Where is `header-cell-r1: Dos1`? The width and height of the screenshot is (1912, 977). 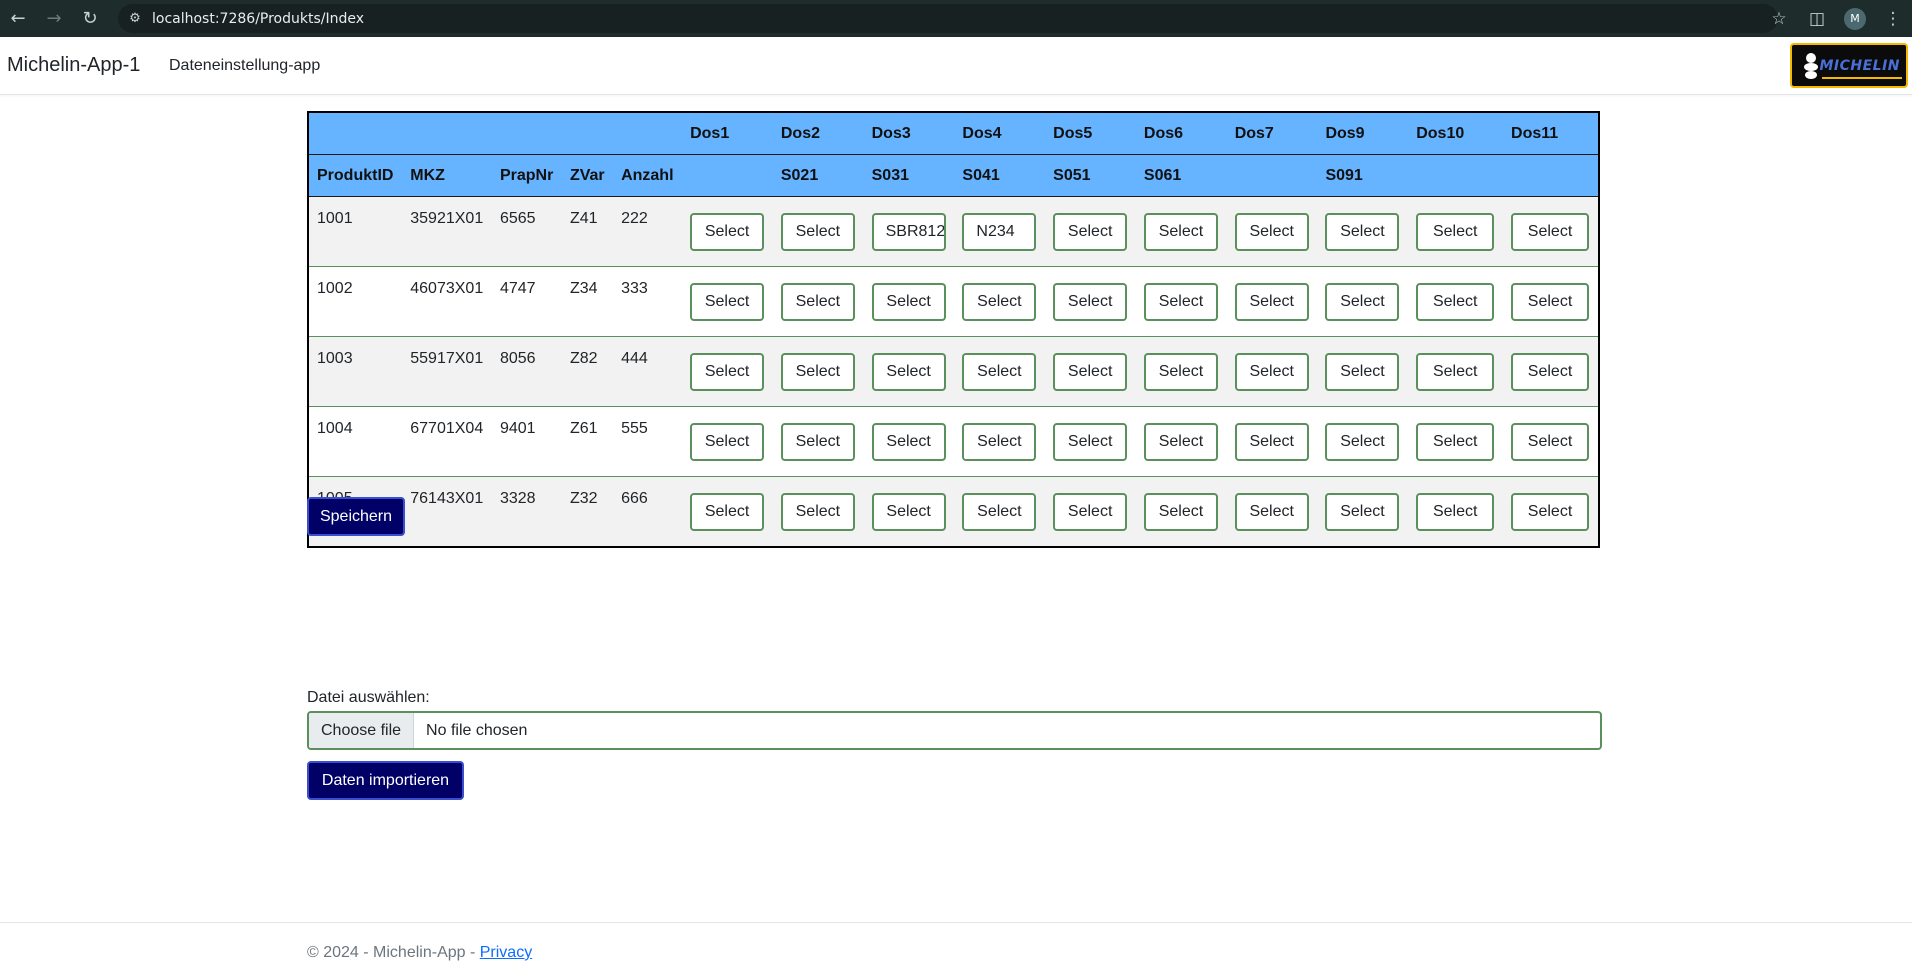 header-cell-r1: Dos1 is located at coordinates (727, 134).